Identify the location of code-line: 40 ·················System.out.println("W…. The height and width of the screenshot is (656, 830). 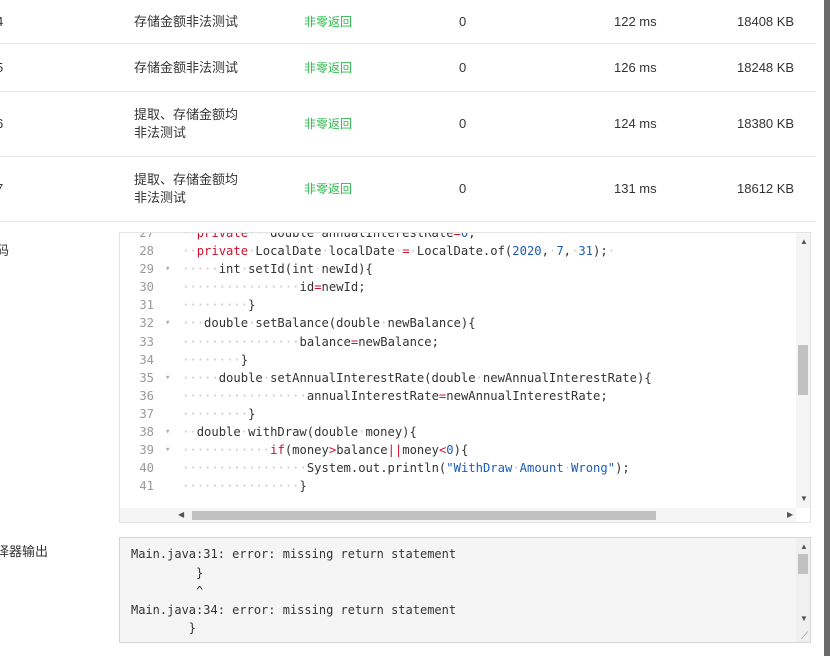
(458, 468).